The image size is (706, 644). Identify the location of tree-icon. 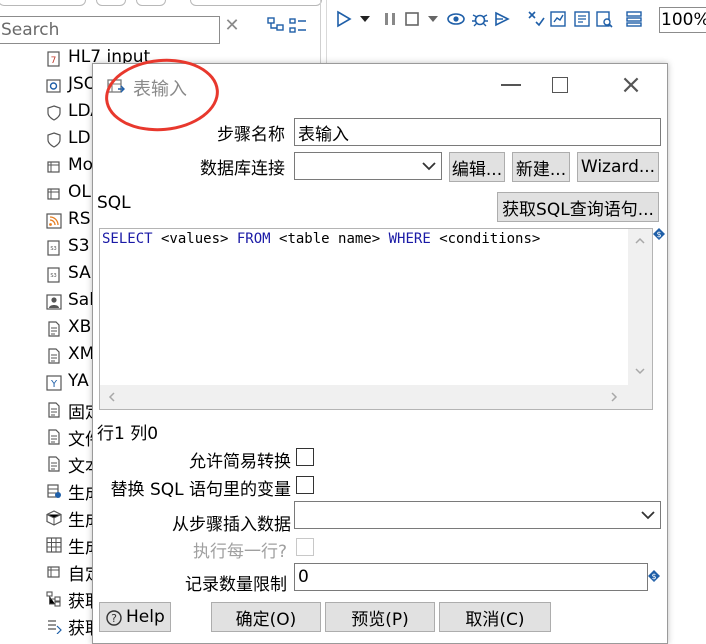
(53, 599).